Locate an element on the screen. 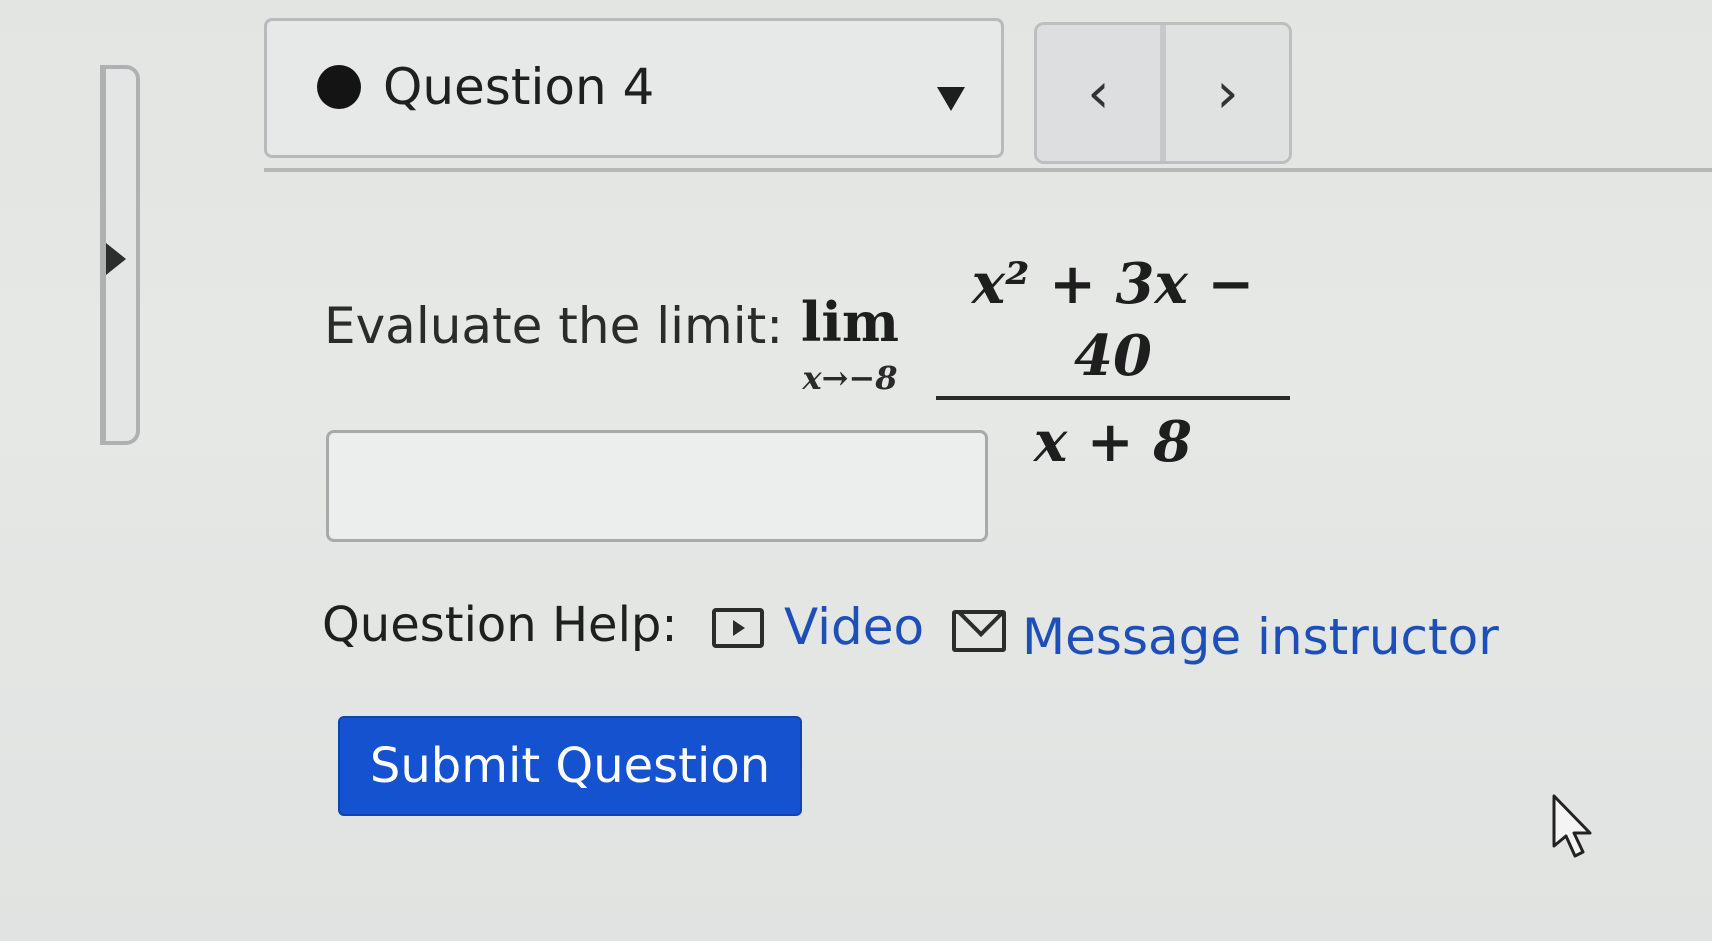 The height and width of the screenshot is (941, 1712). status-dot-icon is located at coordinates (339, 87).